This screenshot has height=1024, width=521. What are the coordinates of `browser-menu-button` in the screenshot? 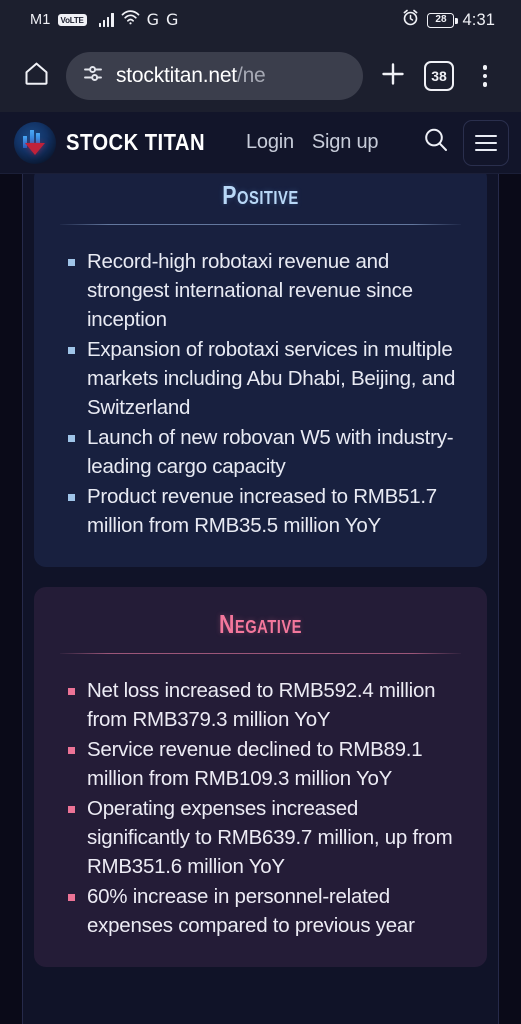 It's located at (485, 76).